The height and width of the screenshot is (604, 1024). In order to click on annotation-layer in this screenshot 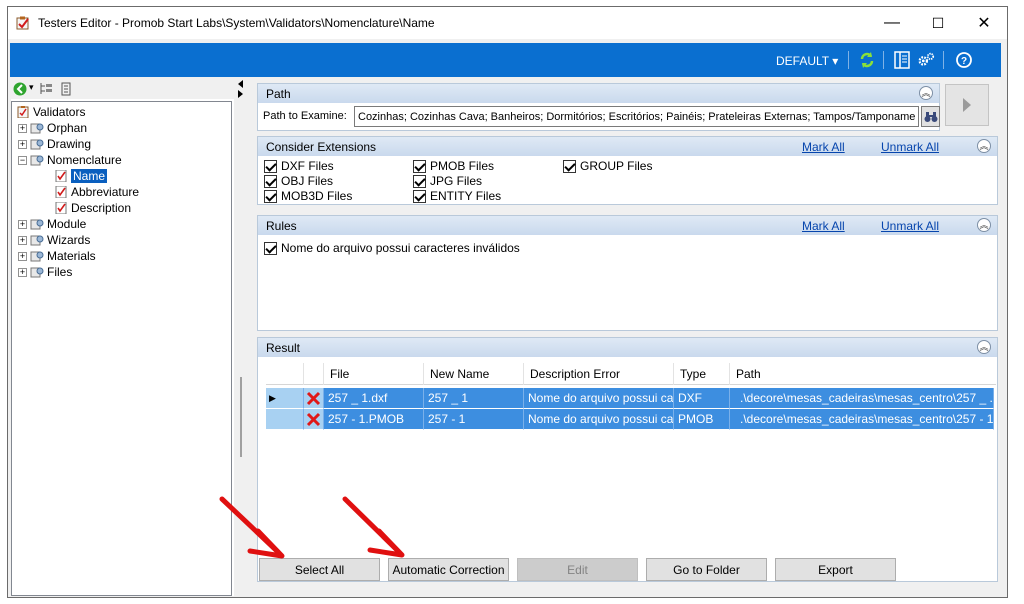, I will do `click(312, 527)`.